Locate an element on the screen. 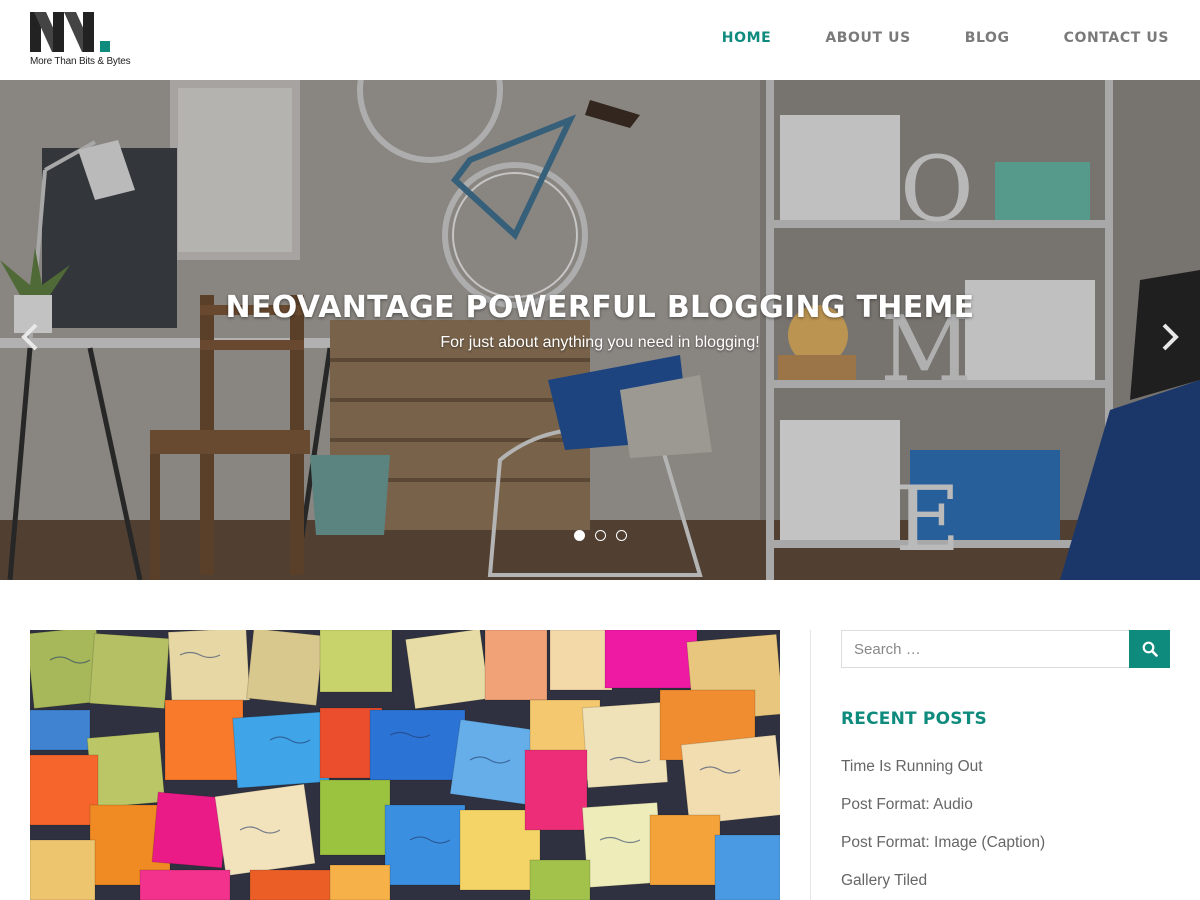 This screenshot has width=1200, height=900. search-icon is located at coordinates (1150, 649).